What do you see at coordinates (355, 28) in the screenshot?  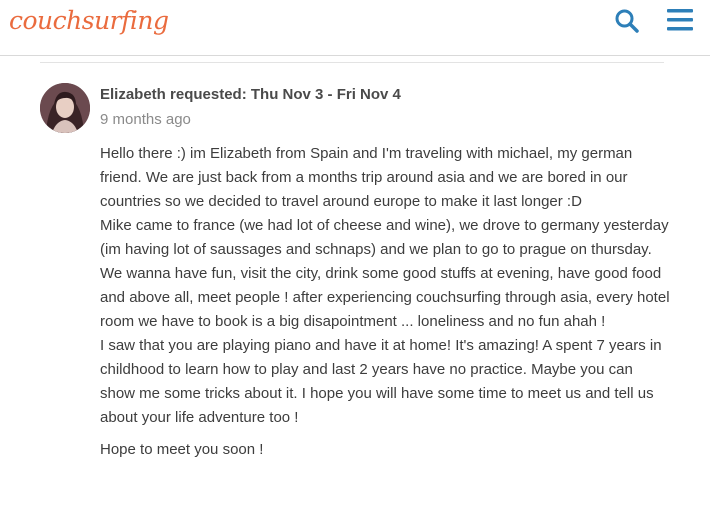 I see `top-navigation-bar: couchsurfing` at bounding box center [355, 28].